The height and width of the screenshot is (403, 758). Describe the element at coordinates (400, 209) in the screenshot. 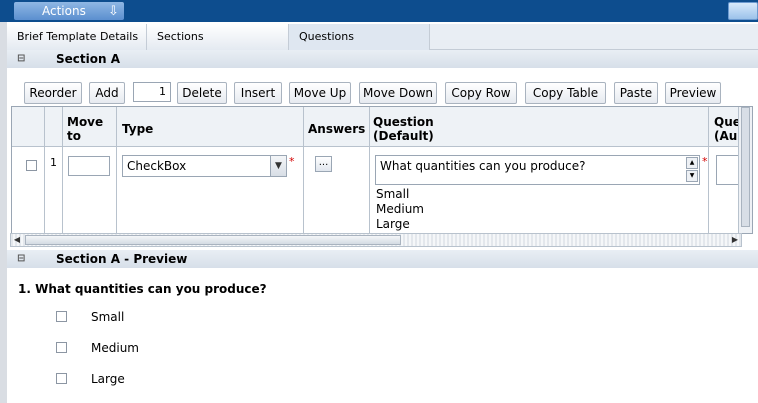

I see `answer-option: Medium` at that location.